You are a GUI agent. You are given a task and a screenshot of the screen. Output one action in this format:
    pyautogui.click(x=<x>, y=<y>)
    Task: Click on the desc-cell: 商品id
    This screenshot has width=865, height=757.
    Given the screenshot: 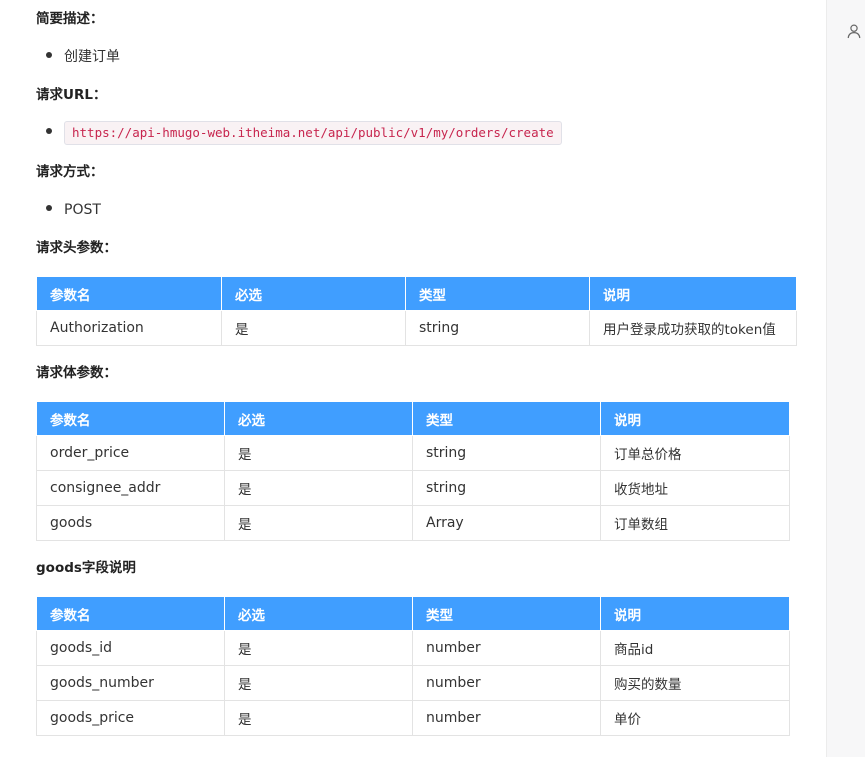 What is the action you would take?
    pyautogui.click(x=695, y=648)
    